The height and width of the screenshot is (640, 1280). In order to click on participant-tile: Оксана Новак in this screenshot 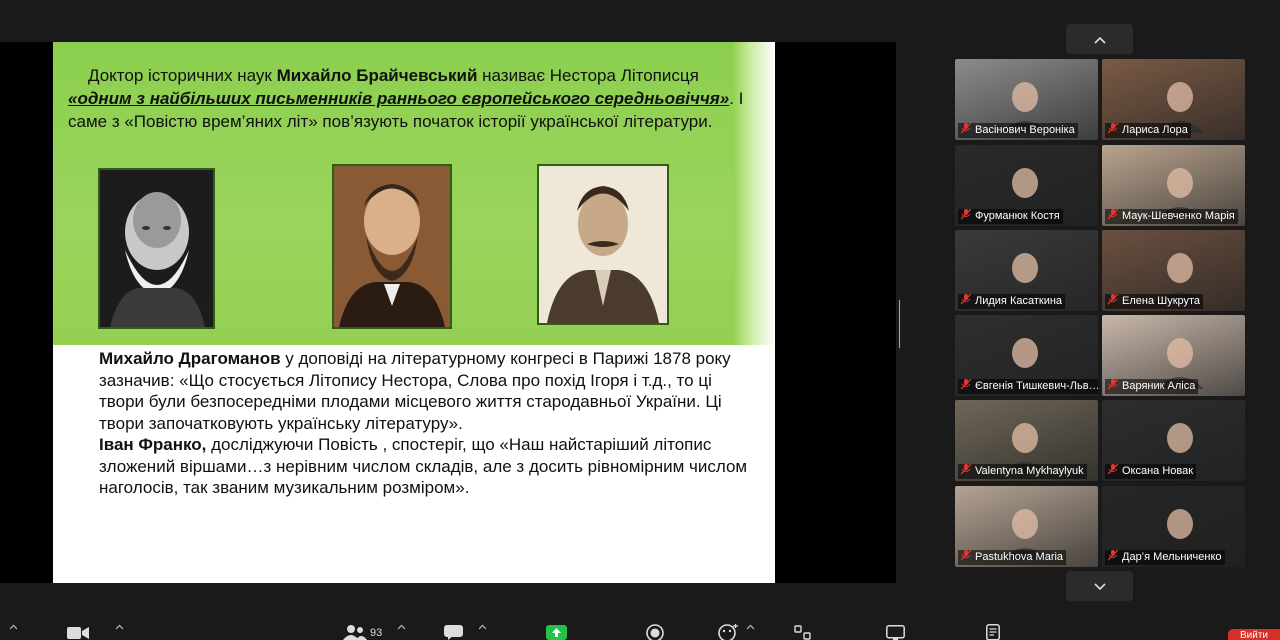, I will do `click(1173, 440)`.